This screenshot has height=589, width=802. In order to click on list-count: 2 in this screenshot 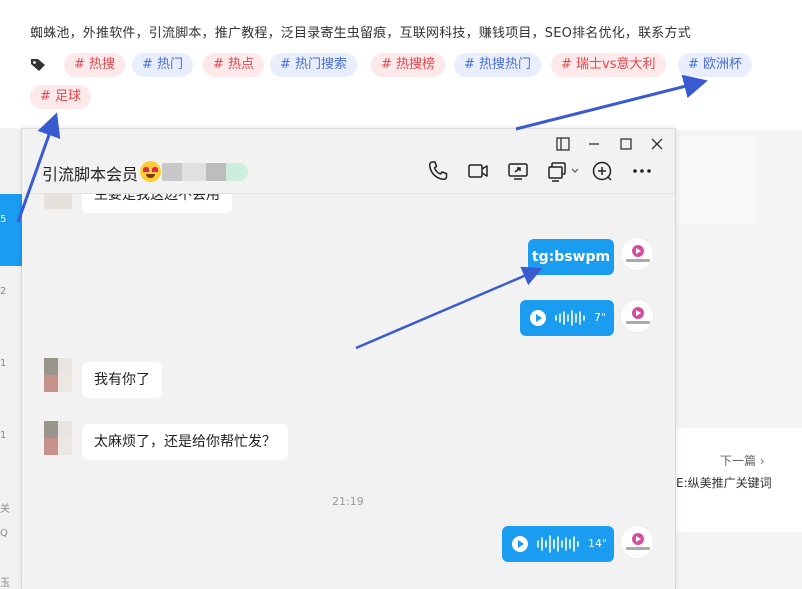, I will do `click(3, 291)`.